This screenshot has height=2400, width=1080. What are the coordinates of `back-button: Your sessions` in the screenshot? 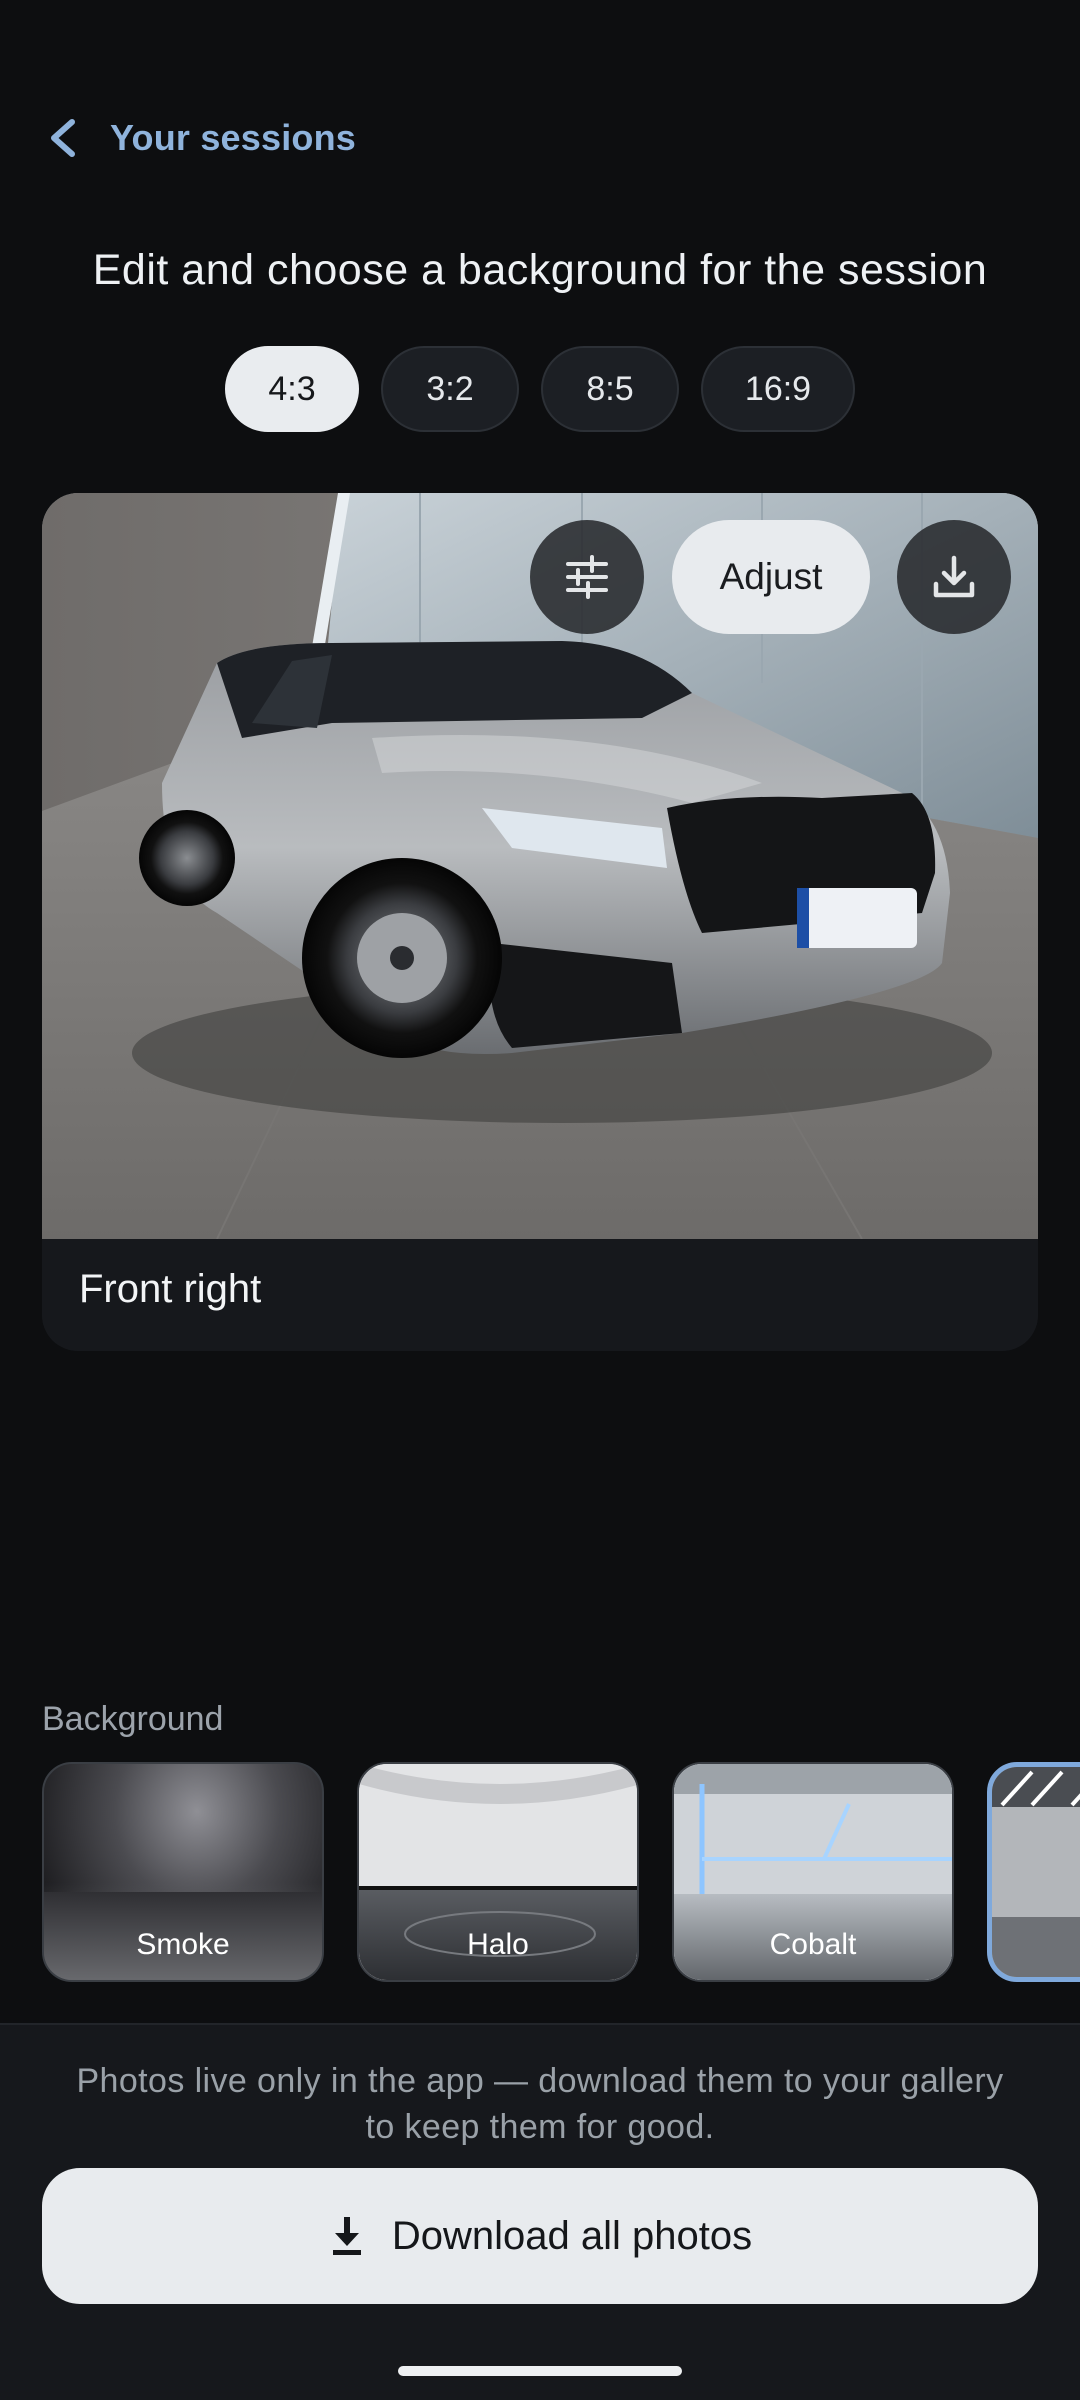 It's located at (200, 138).